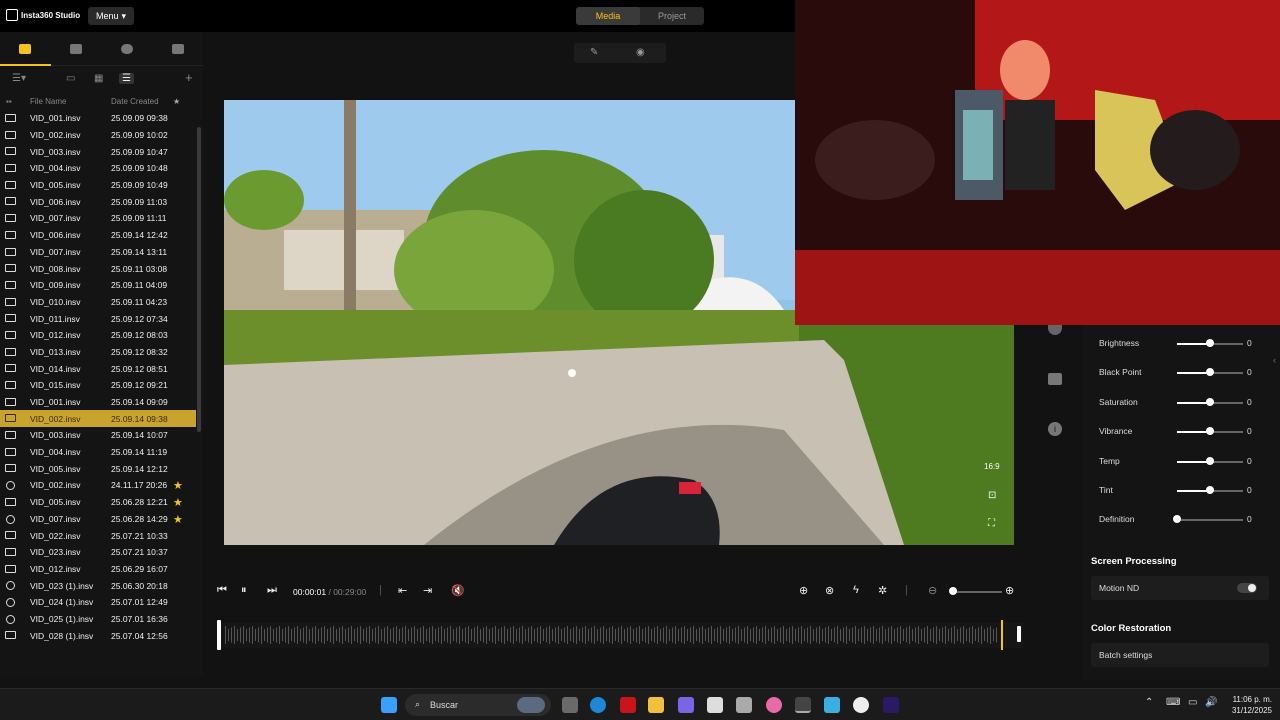 The width and height of the screenshot is (1280, 720). Describe the element at coordinates (389, 705) in the screenshot. I see `windows-start-icon` at that location.